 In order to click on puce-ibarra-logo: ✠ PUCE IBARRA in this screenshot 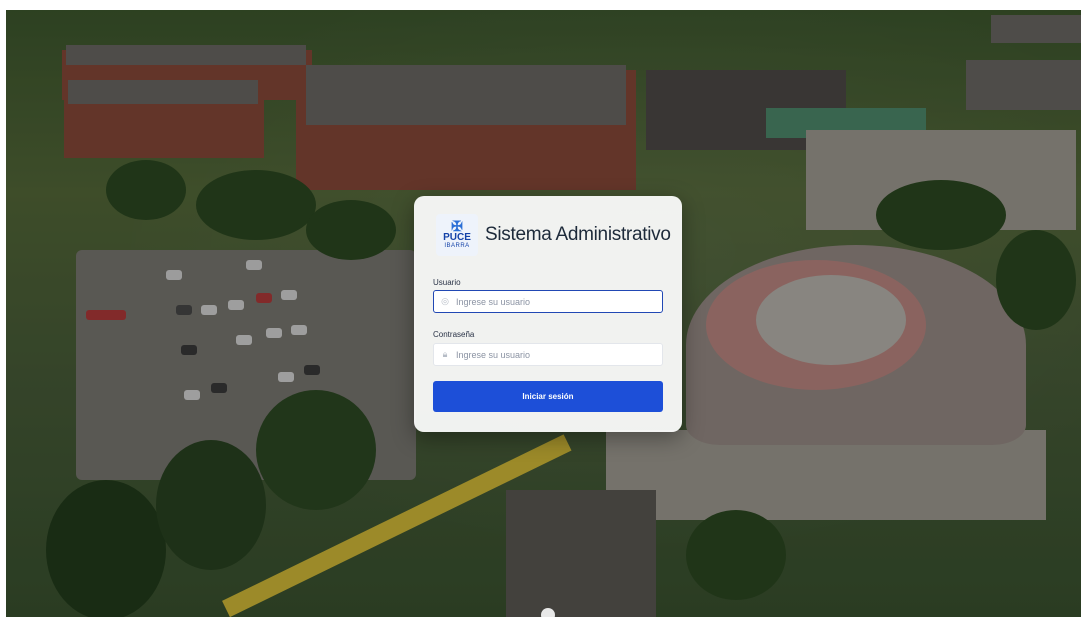, I will do `click(457, 235)`.